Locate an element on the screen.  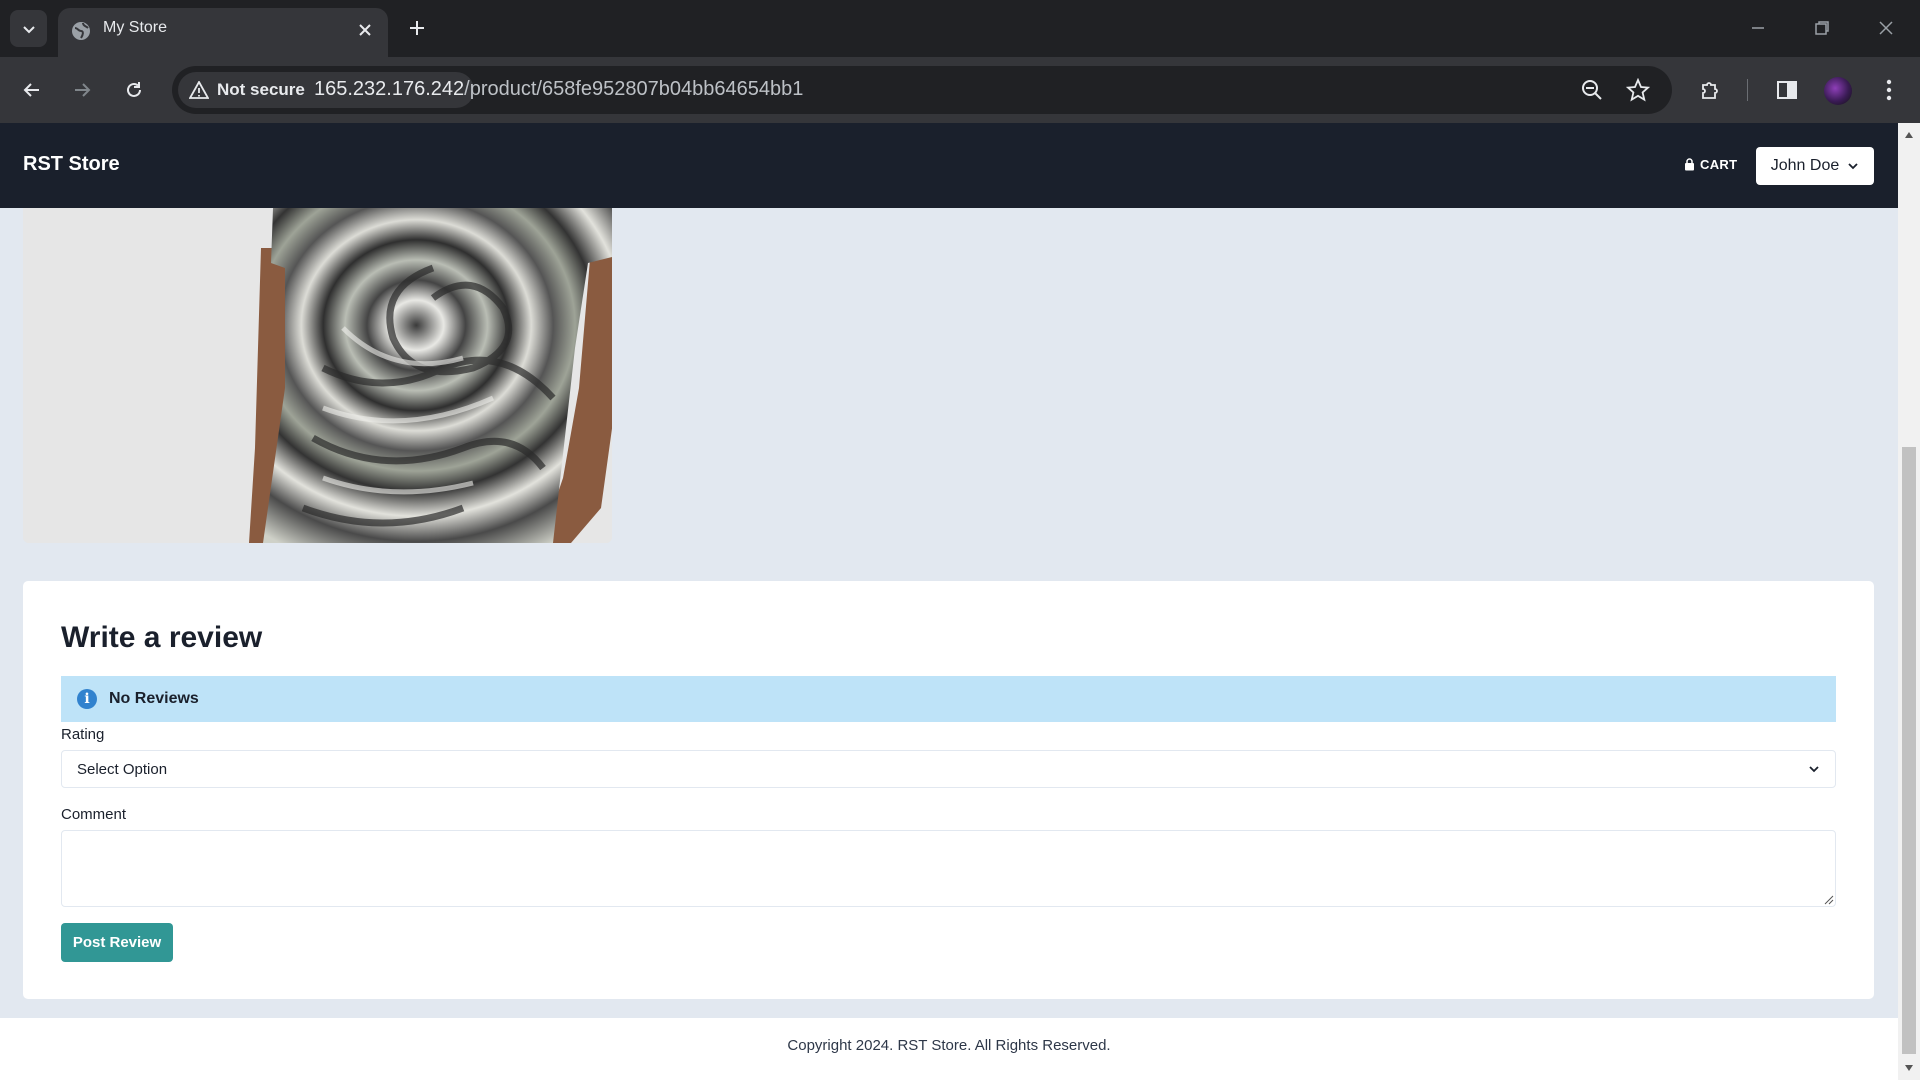
scrollbar-thumb is located at coordinates (1909, 750).